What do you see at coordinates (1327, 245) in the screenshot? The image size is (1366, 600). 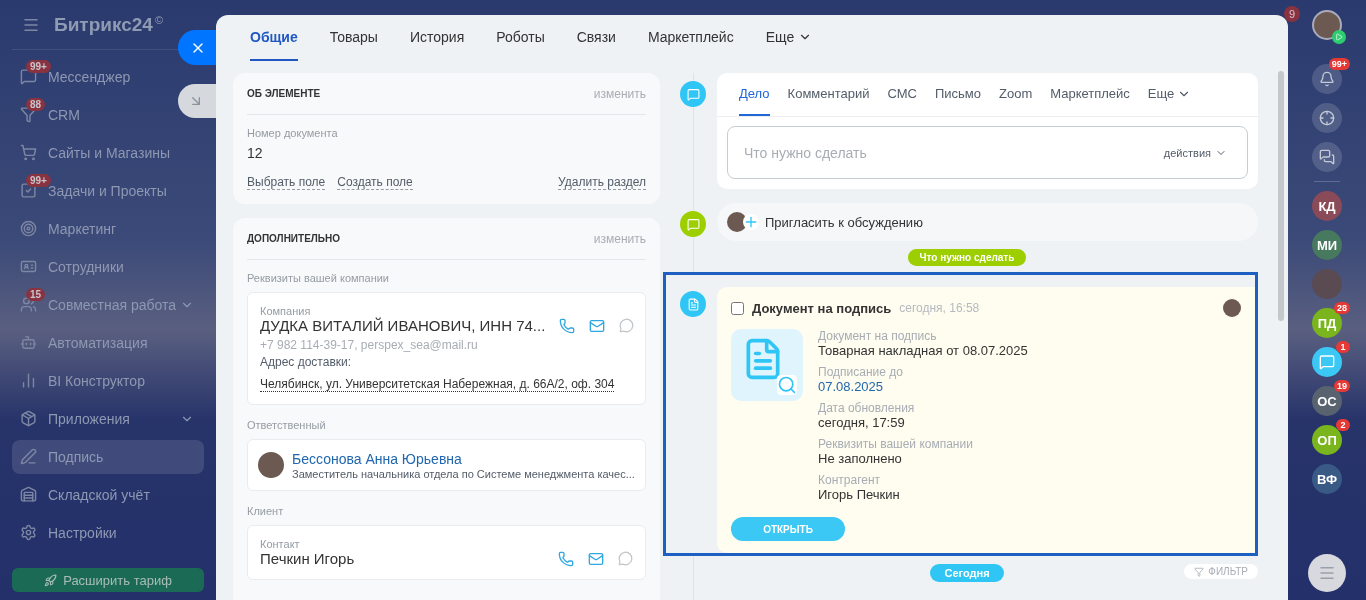 I see `contact-avatar: МИ` at bounding box center [1327, 245].